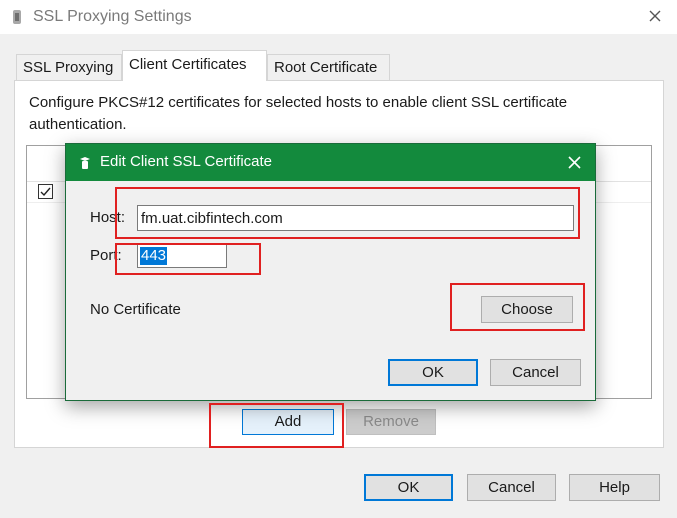 This screenshot has width=677, height=518. What do you see at coordinates (511, 487) in the screenshot?
I see `cancel-button: Cancel` at bounding box center [511, 487].